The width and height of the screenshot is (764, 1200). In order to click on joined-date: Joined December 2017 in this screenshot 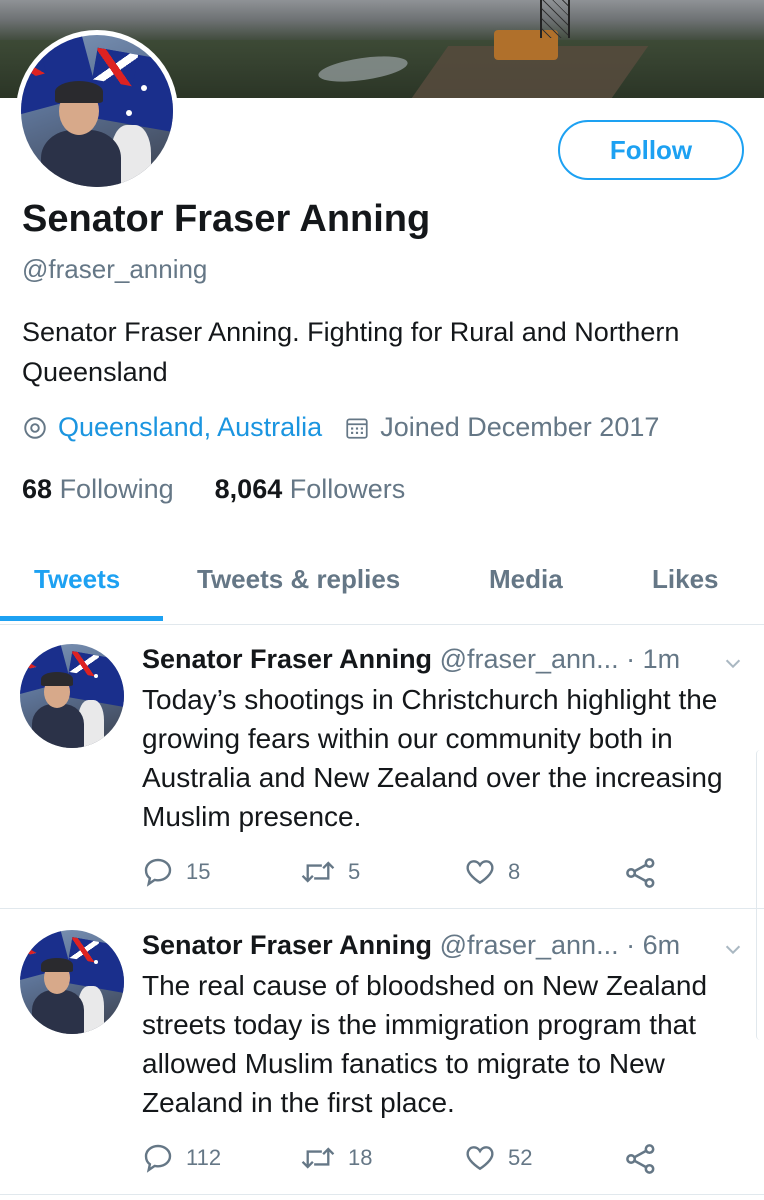, I will do `click(520, 427)`.